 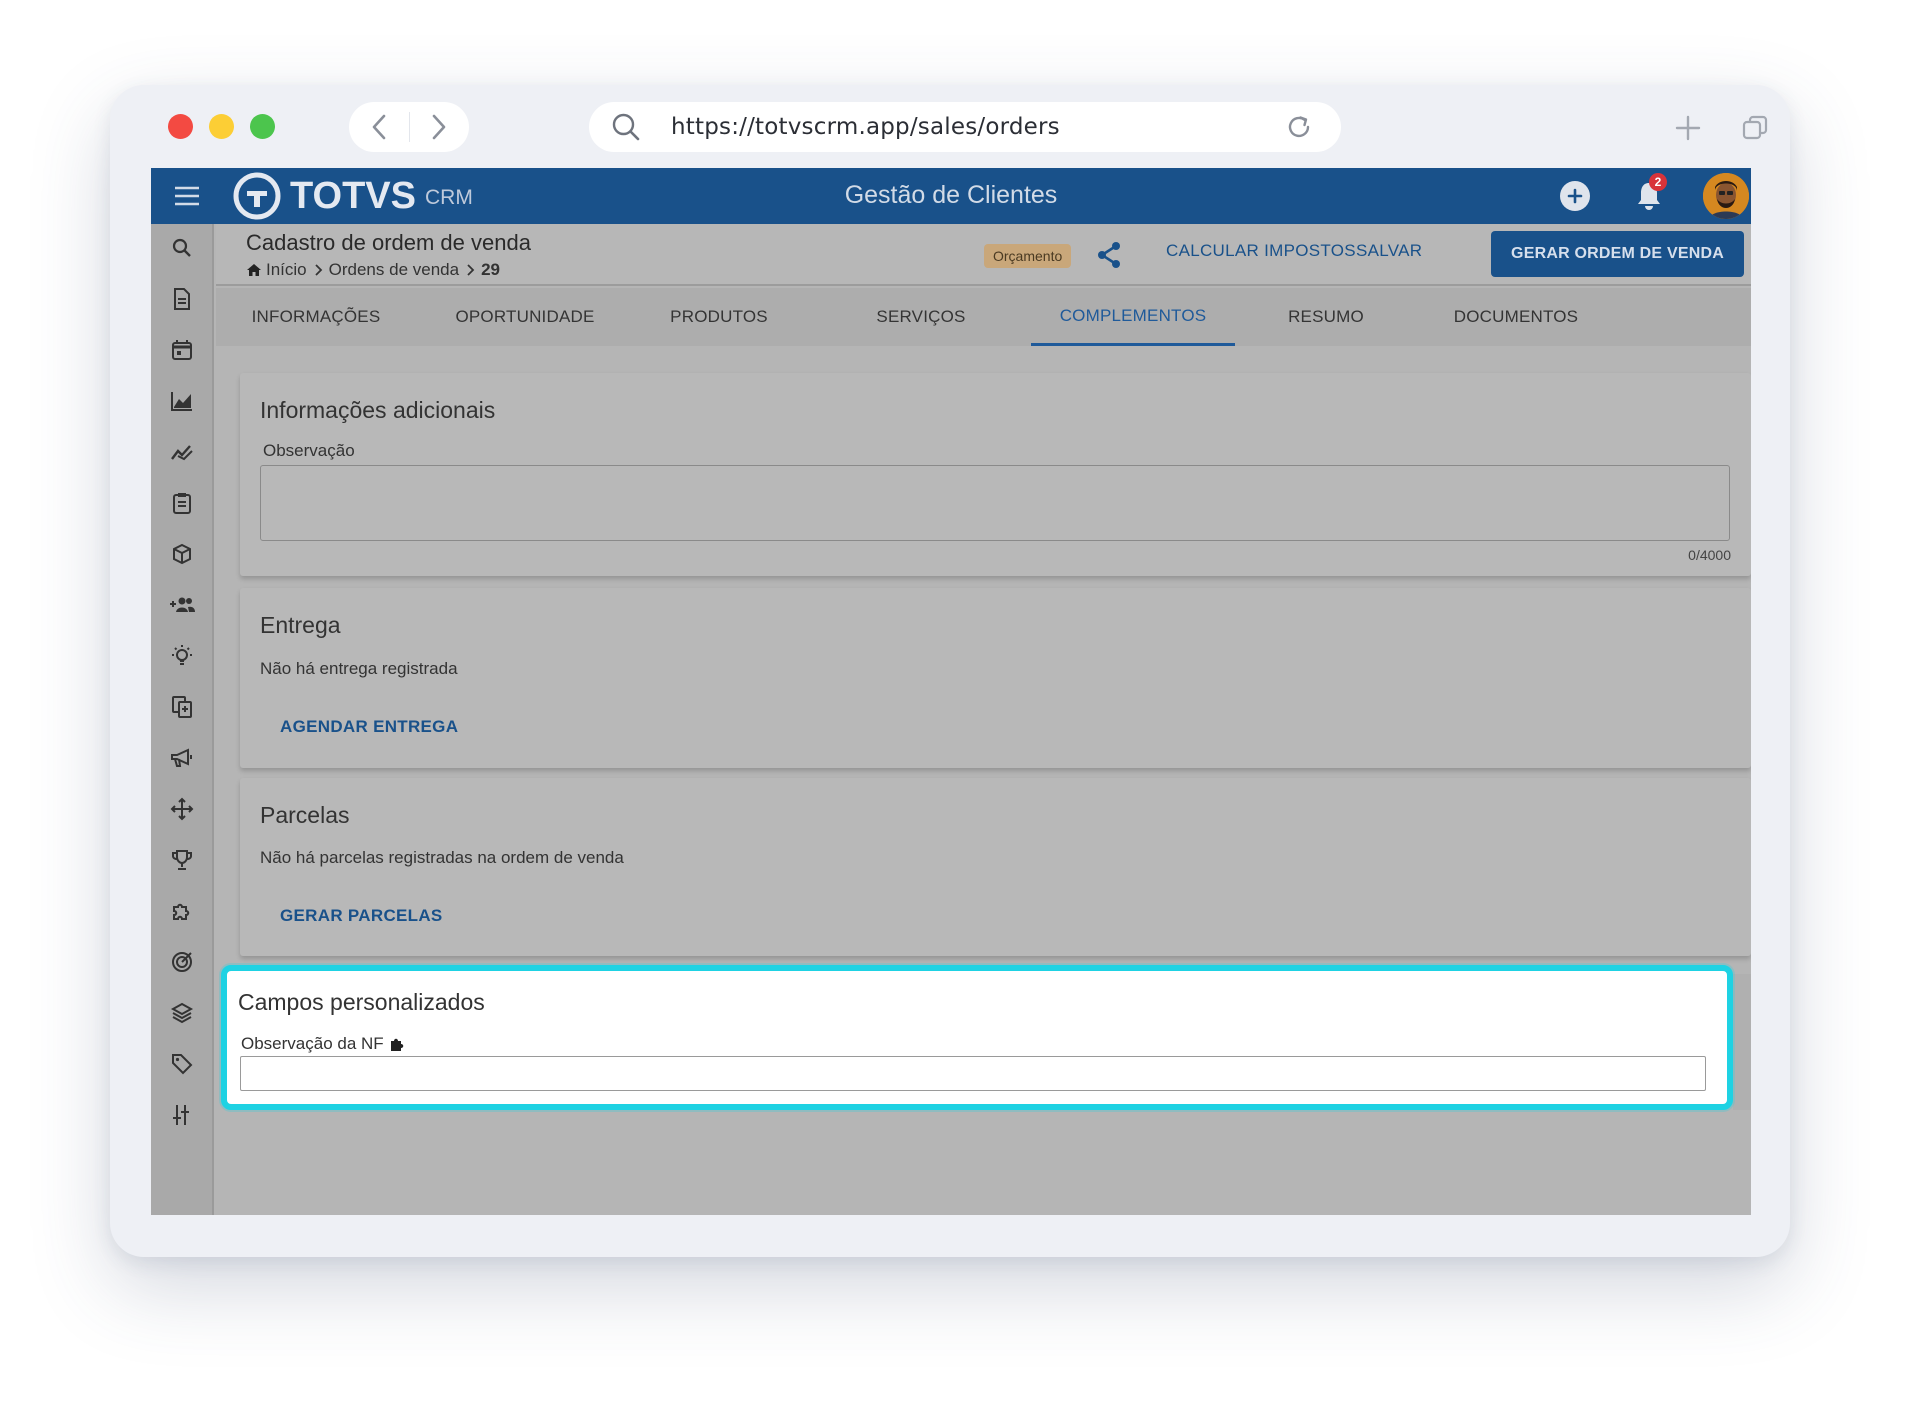 I want to click on address-bar: https://totvscrm.app/sales/orders, so click(x=965, y=127).